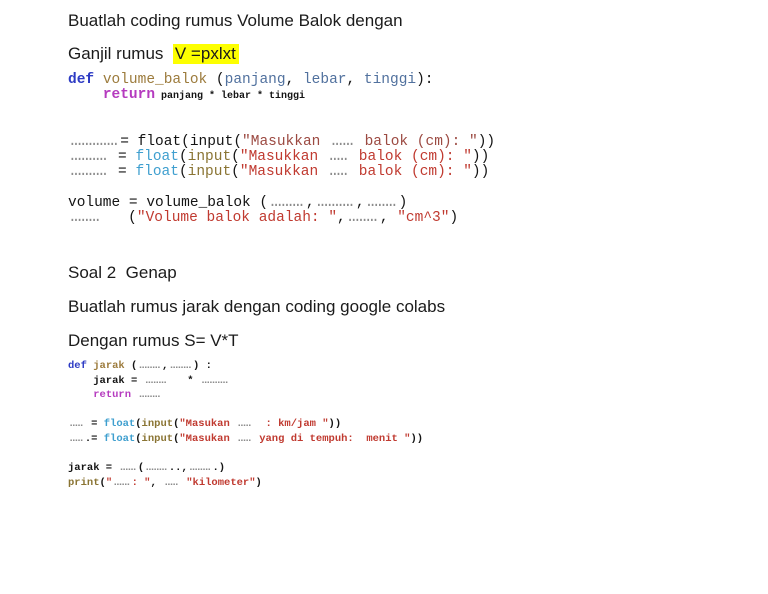 This screenshot has height=594, width=768. Describe the element at coordinates (418, 483) in the screenshot. I see `code-line: print("......: ", ..... "kilometer")` at that location.